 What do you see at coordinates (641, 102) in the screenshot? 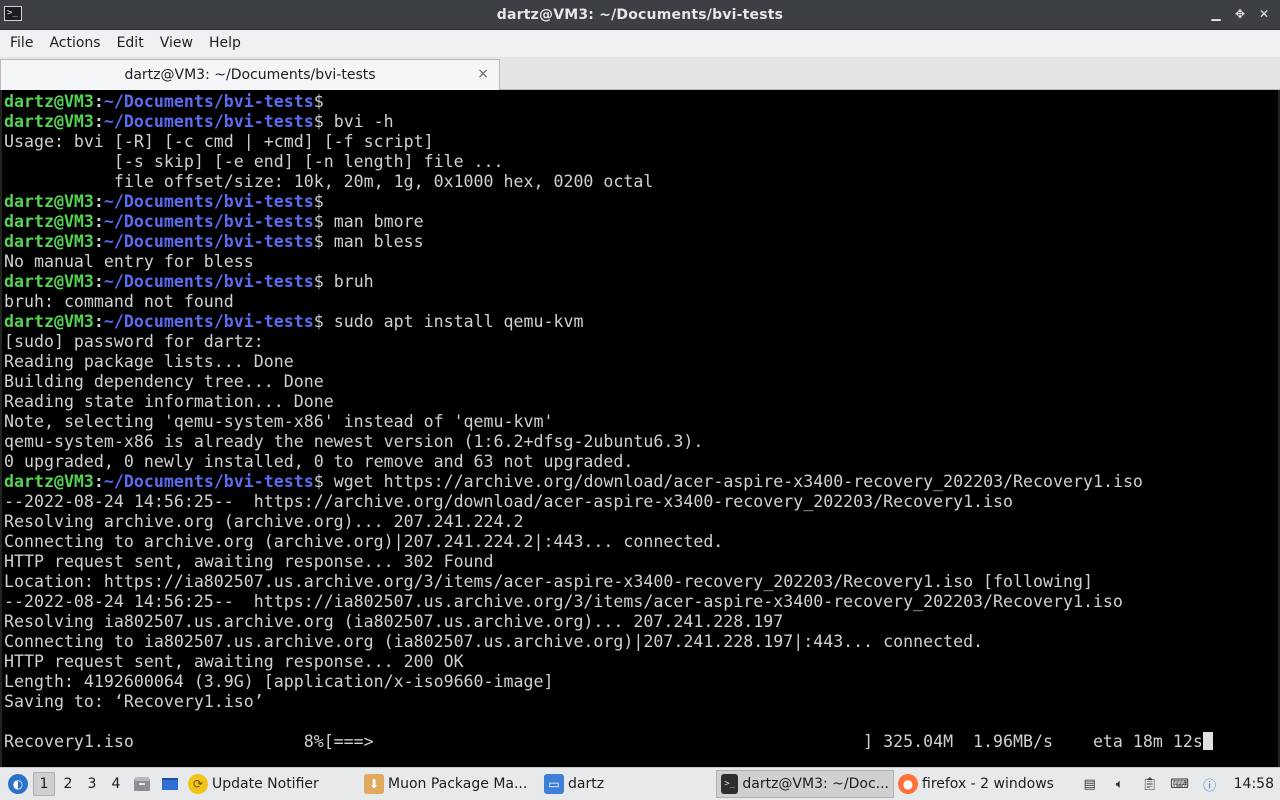
I see `prompt-line: dartz@VM3:~/Documents/bvi-tests$` at bounding box center [641, 102].